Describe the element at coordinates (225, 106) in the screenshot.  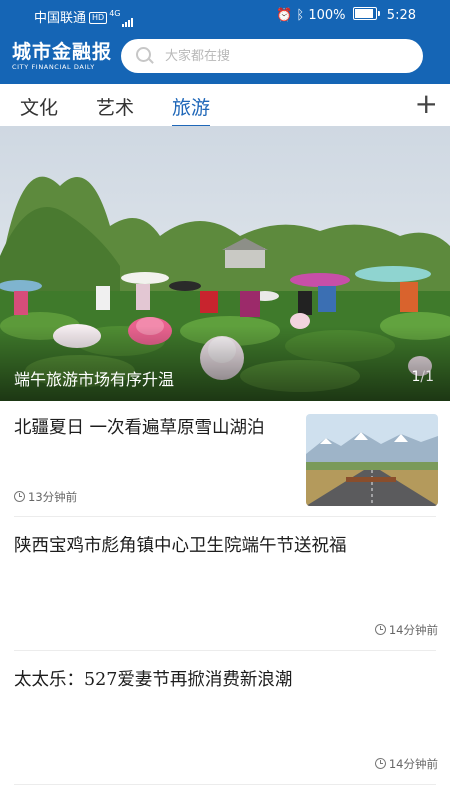
I see `channel-tabs: 文化 艺术 旅游 +` at that location.